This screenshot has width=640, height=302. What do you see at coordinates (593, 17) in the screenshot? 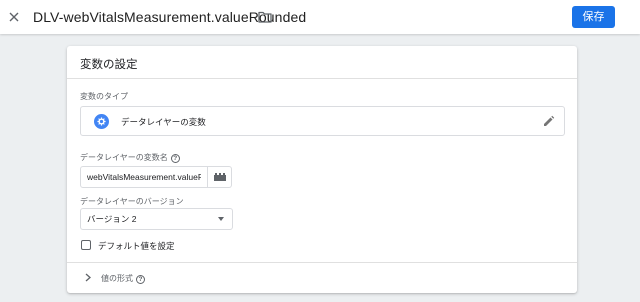
I see `save-button: 保存` at bounding box center [593, 17].